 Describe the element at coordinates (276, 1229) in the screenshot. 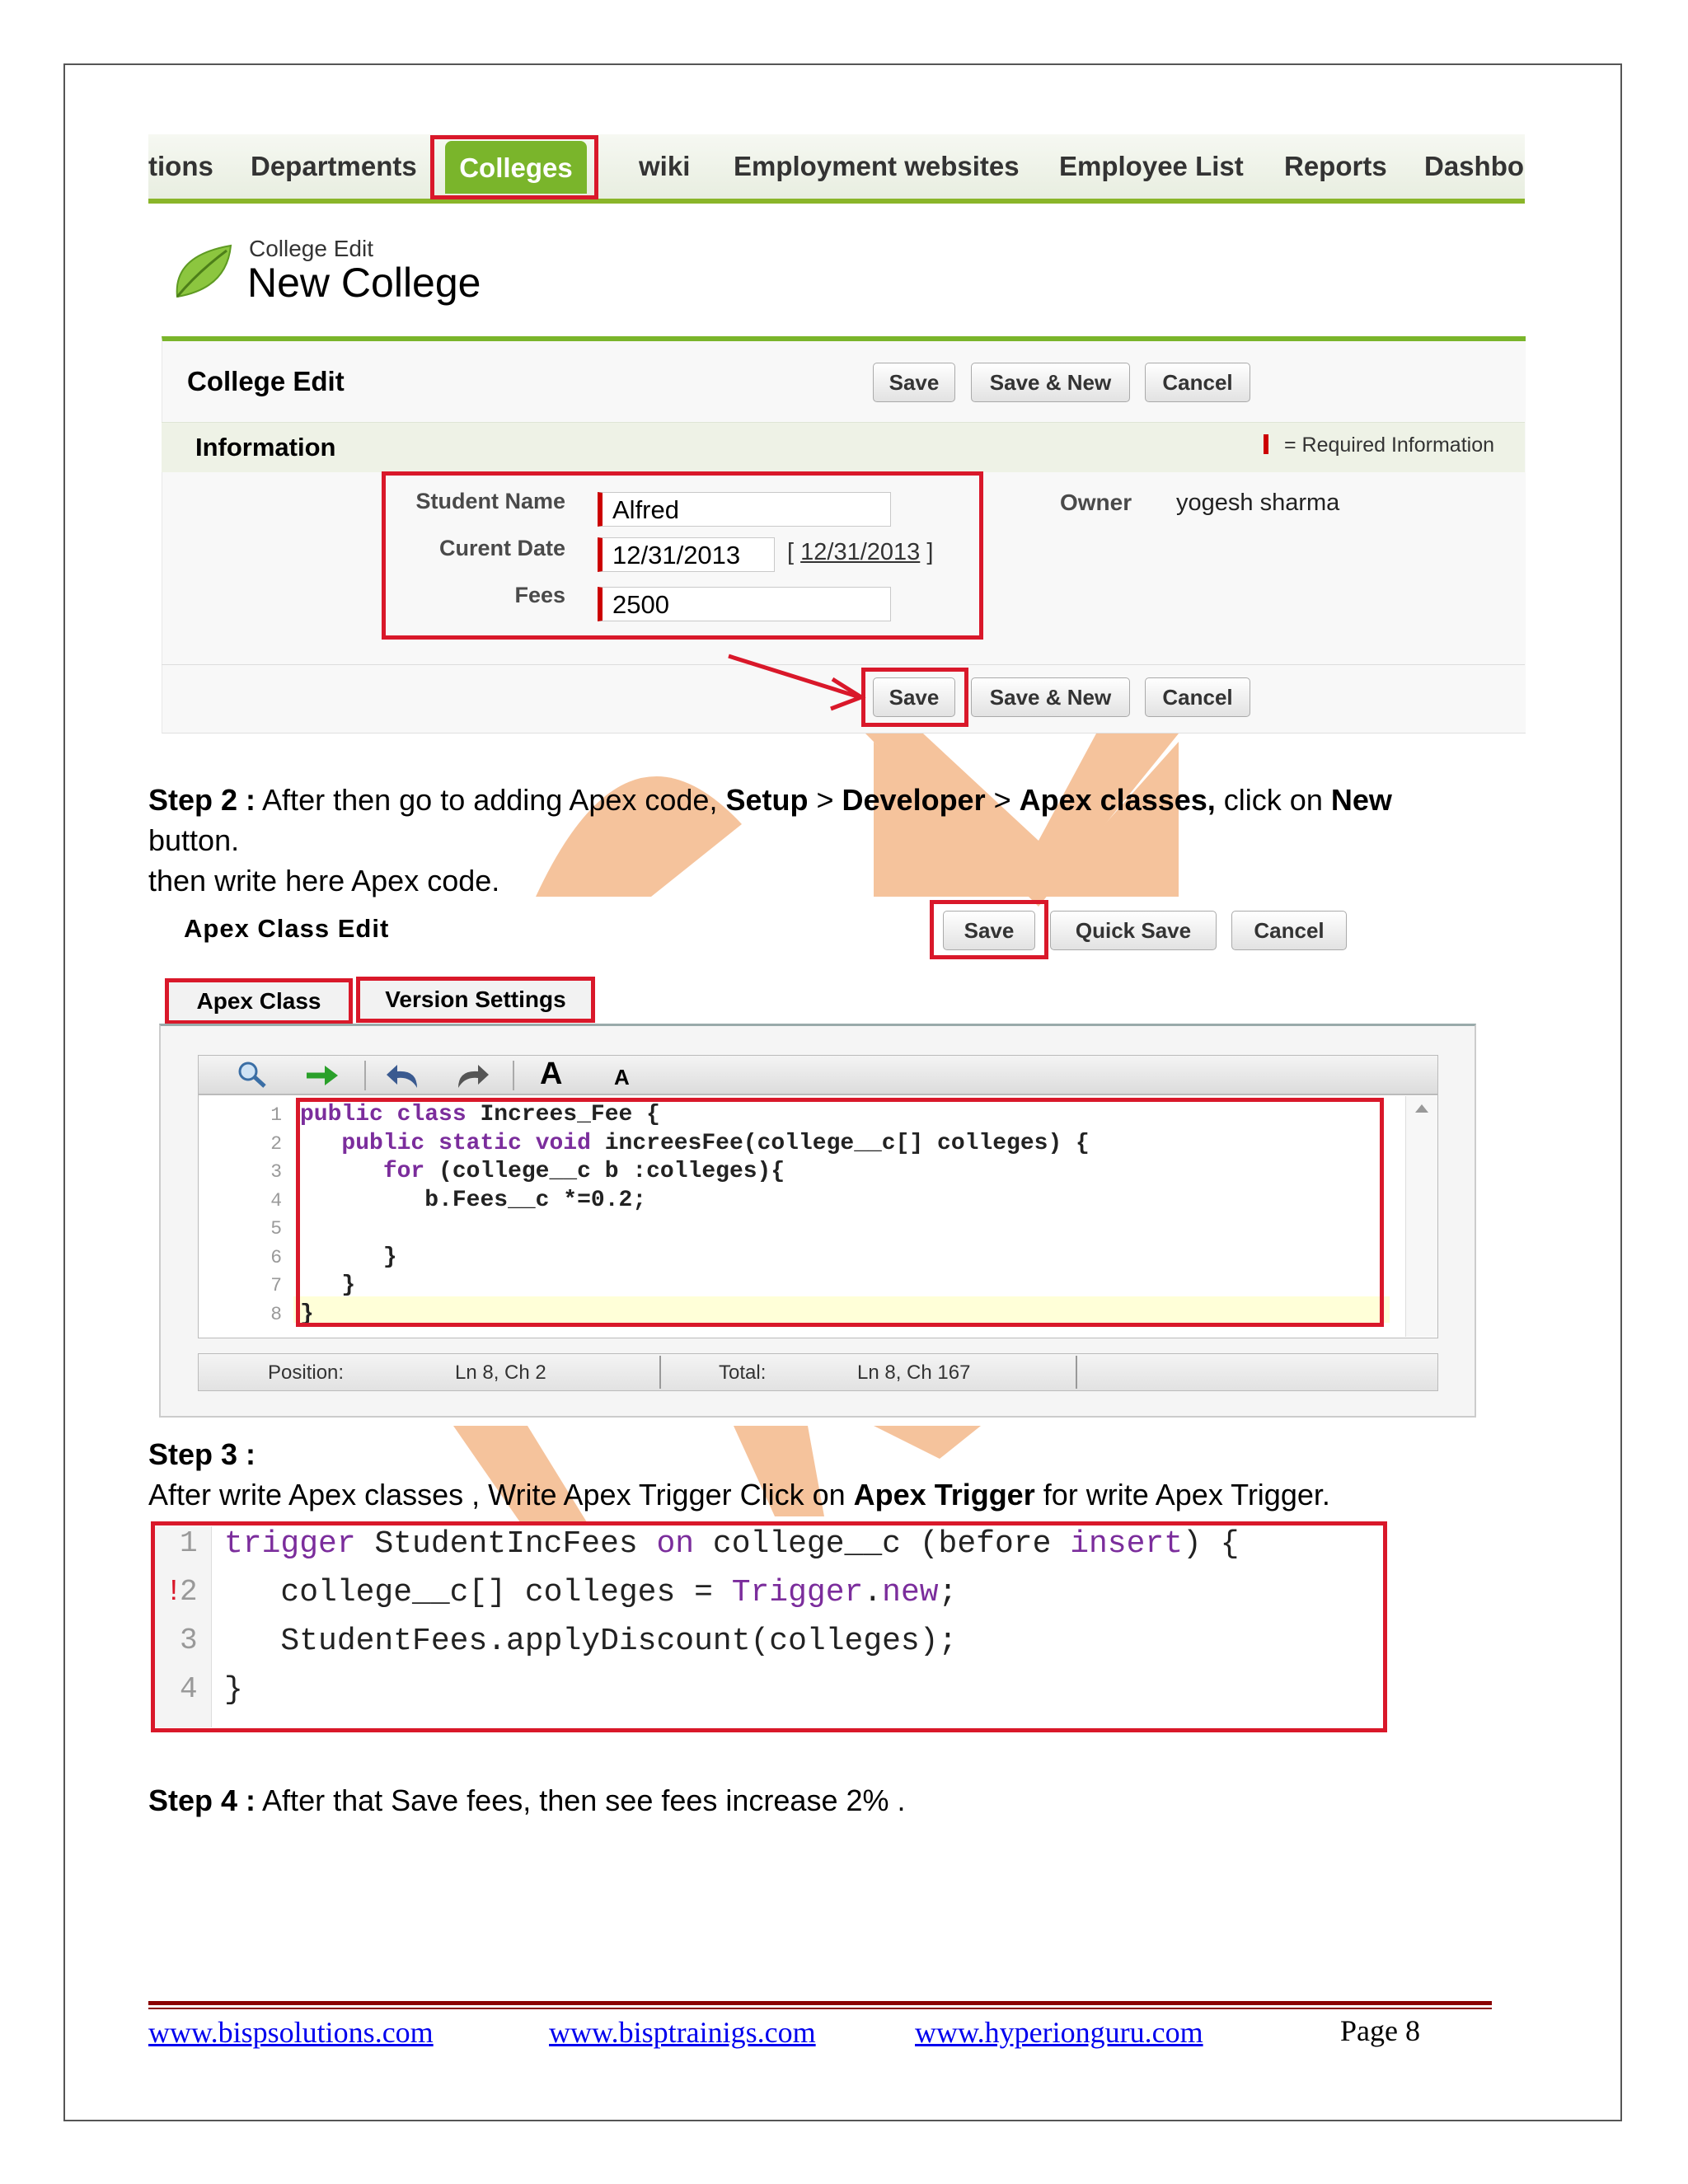

I see `code-line-number: 5` at that location.